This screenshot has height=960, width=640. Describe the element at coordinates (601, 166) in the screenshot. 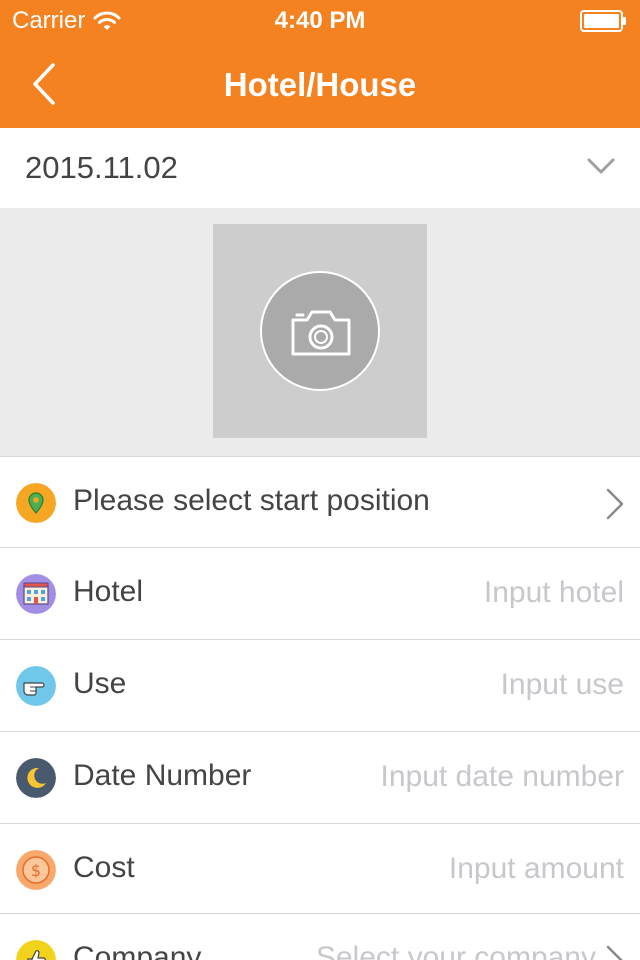

I see `chevron-down-icon` at that location.